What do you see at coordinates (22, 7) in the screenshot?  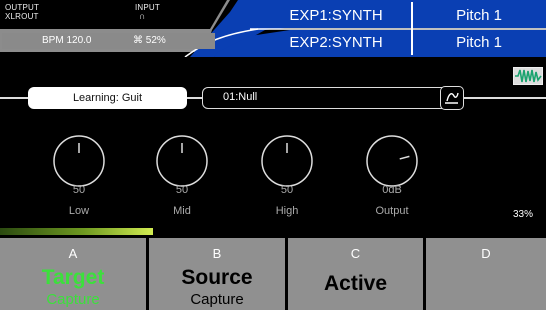 I see `output-label: OUTPUT` at bounding box center [22, 7].